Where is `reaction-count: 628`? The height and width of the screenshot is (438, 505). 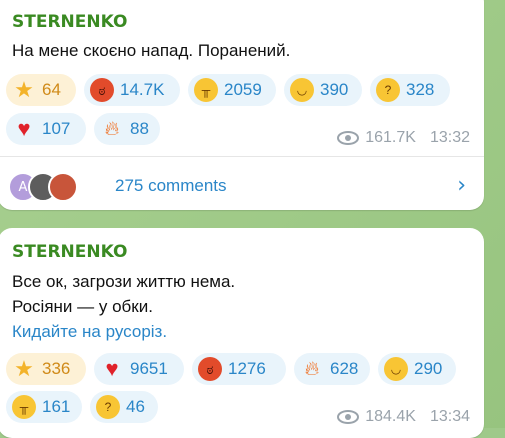
reaction-count: 628 is located at coordinates (344, 368).